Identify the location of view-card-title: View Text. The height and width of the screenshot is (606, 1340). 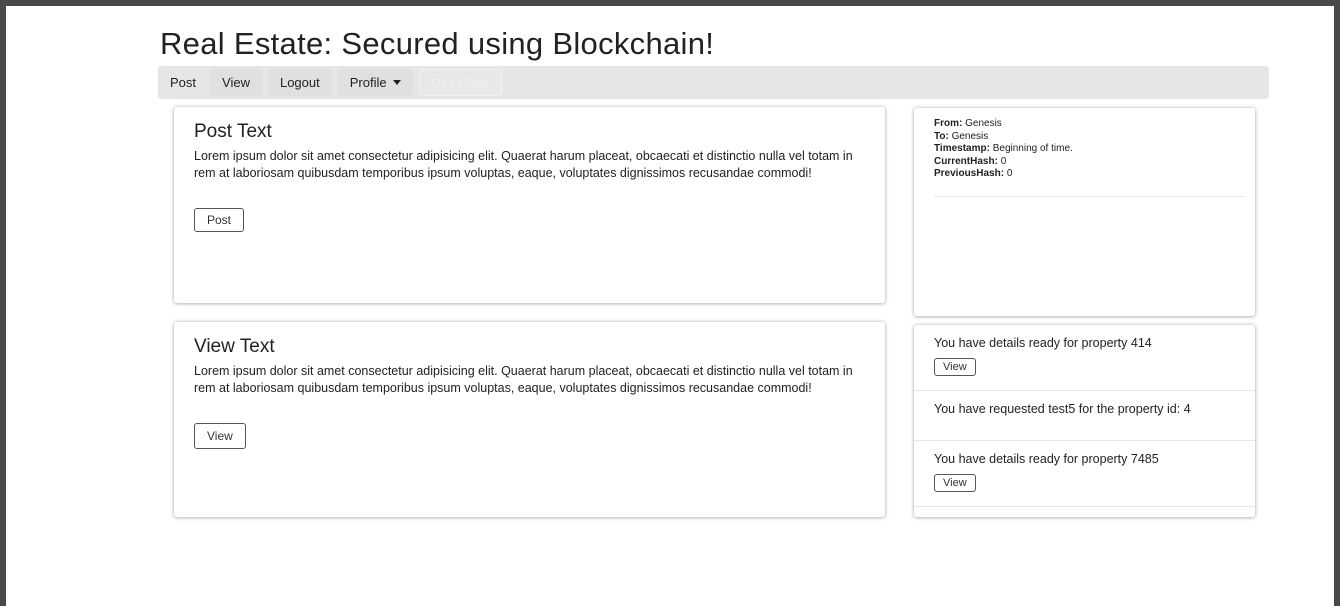
(234, 346).